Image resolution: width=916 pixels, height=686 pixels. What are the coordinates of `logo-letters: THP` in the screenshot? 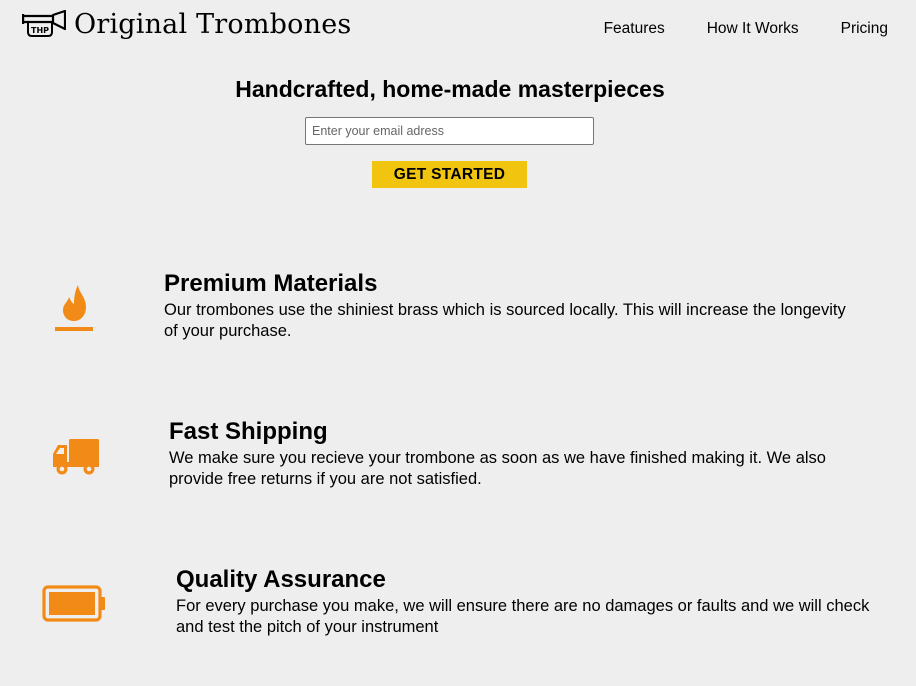 It's located at (40, 30).